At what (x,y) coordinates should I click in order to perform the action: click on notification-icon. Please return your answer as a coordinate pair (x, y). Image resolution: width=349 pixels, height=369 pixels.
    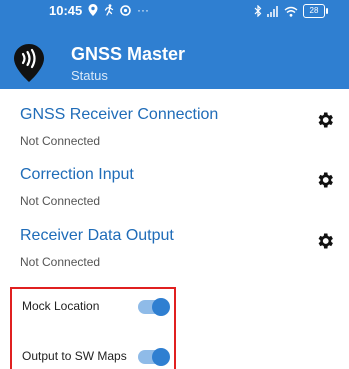
    Looking at the image, I should click on (125, 10).